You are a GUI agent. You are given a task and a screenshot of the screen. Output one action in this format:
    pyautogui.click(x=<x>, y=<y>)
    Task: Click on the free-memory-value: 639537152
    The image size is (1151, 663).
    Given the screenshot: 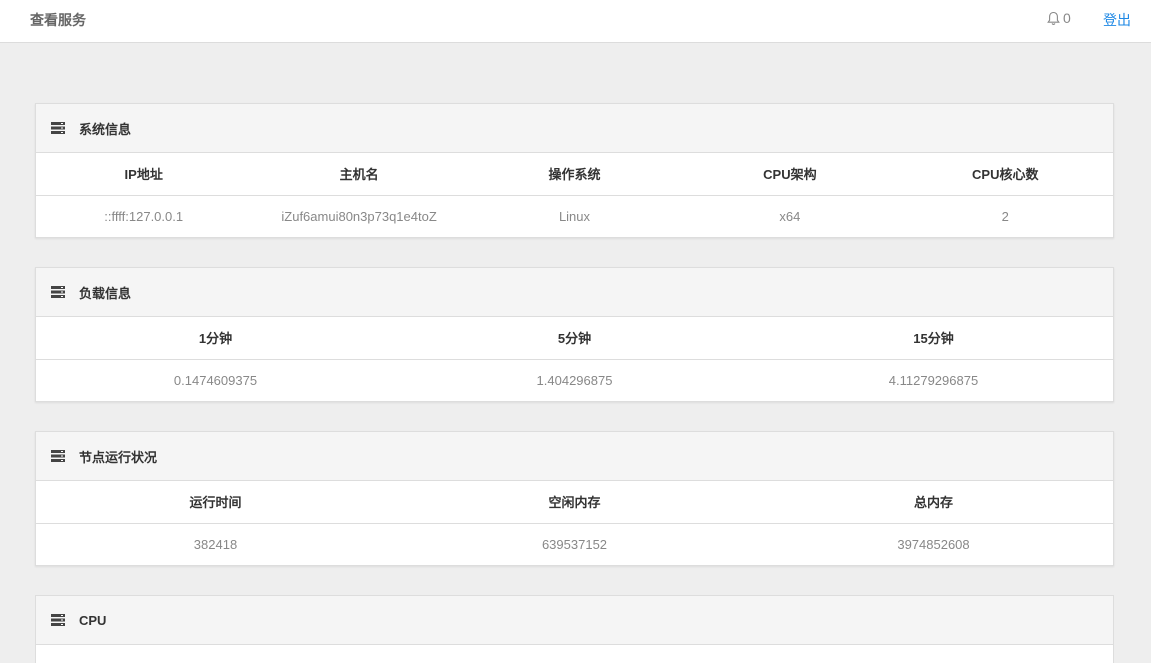 What is the action you would take?
    pyautogui.click(x=574, y=544)
    